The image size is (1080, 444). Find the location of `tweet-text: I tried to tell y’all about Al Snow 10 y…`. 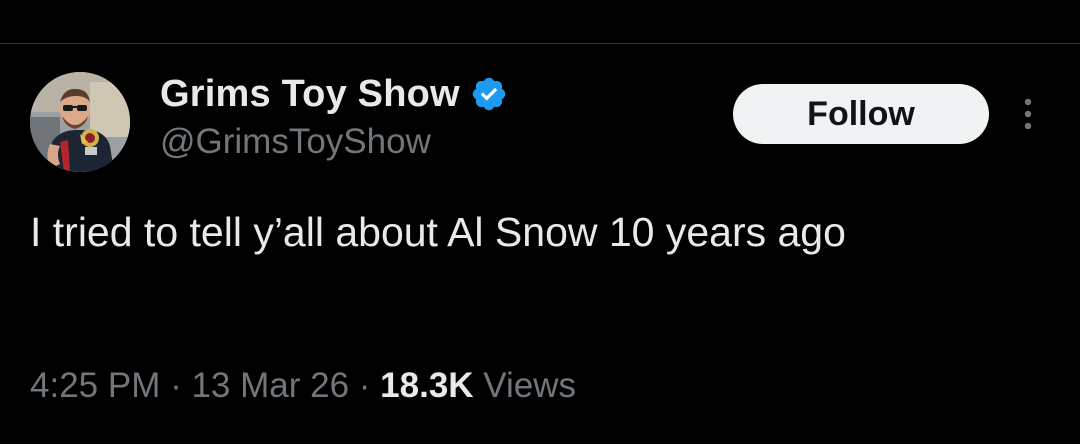

tweet-text: I tried to tell y’all about Al Snow 10 y… is located at coordinates (438, 232).